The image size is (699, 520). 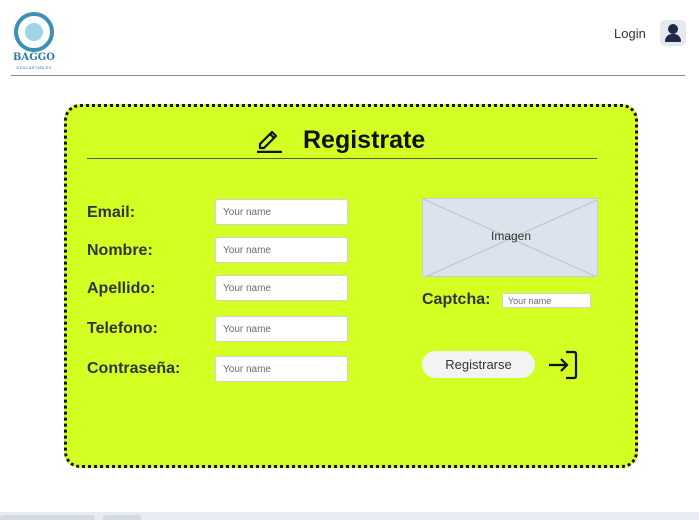 I want to click on logo-emblem, so click(x=34, y=32).